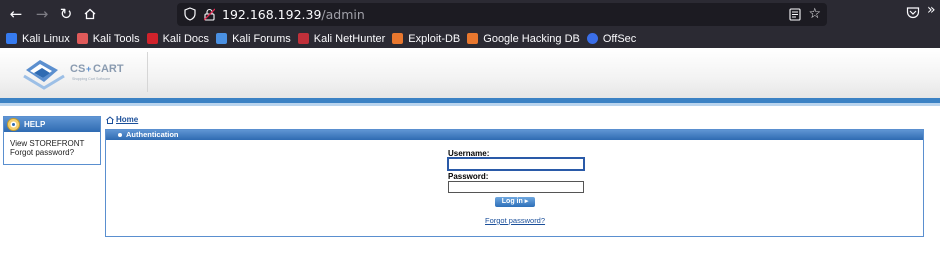 Image resolution: width=940 pixels, height=280 pixels. What do you see at coordinates (426, 39) in the screenshot?
I see `bookmark-exploit-db: Exploit-DB` at bounding box center [426, 39].